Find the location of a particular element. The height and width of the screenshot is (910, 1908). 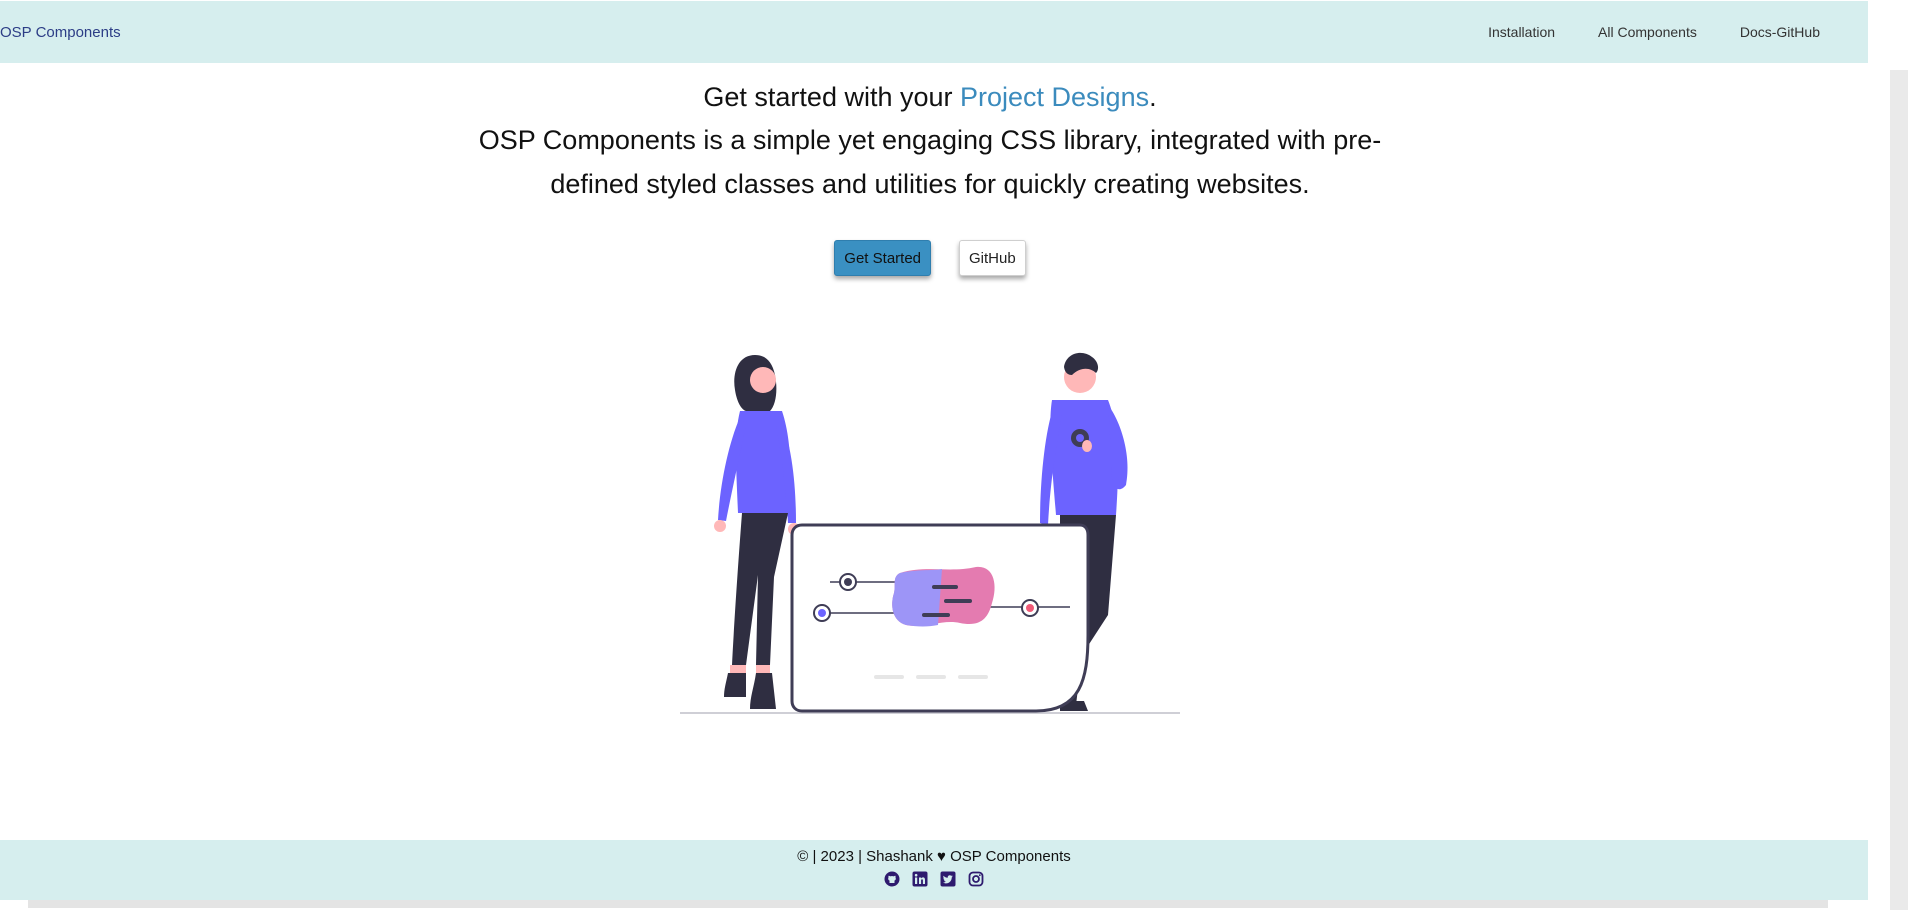

hero-heading-prefix: Get started with your is located at coordinates (831, 97).